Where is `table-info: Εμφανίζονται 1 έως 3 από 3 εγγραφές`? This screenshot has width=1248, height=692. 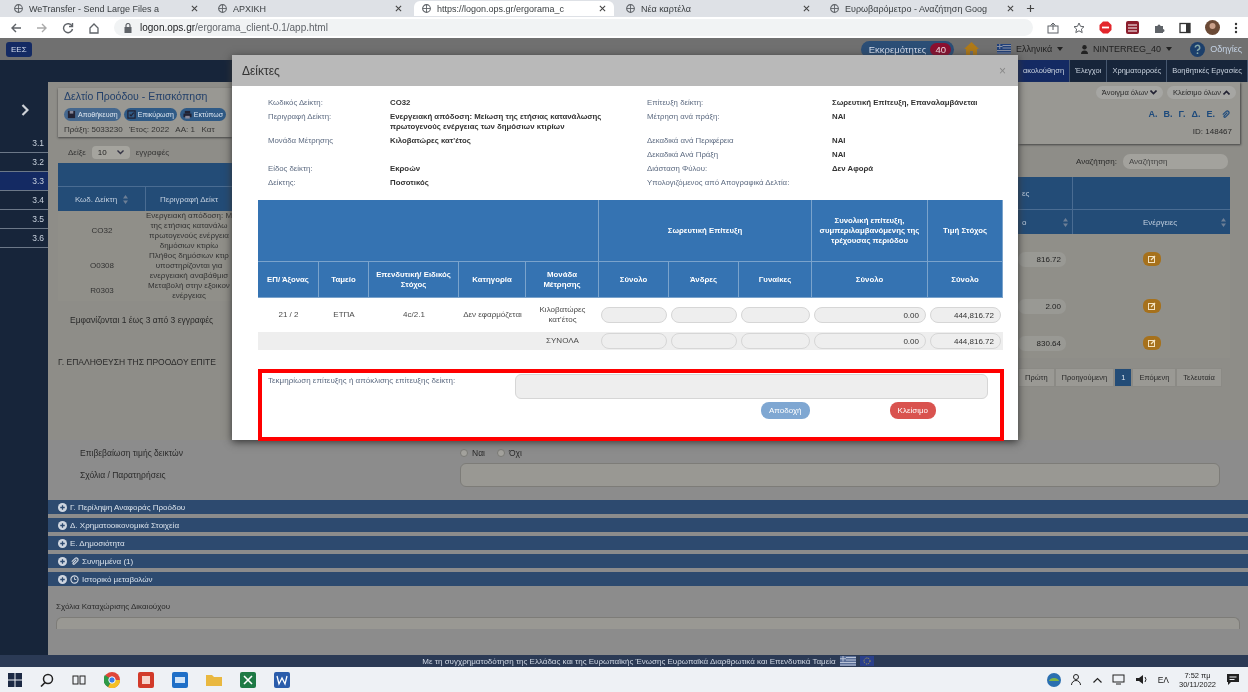
table-info: Εμφανίζονται 1 έως 3 από 3 εγγραφές is located at coordinates (142, 320).